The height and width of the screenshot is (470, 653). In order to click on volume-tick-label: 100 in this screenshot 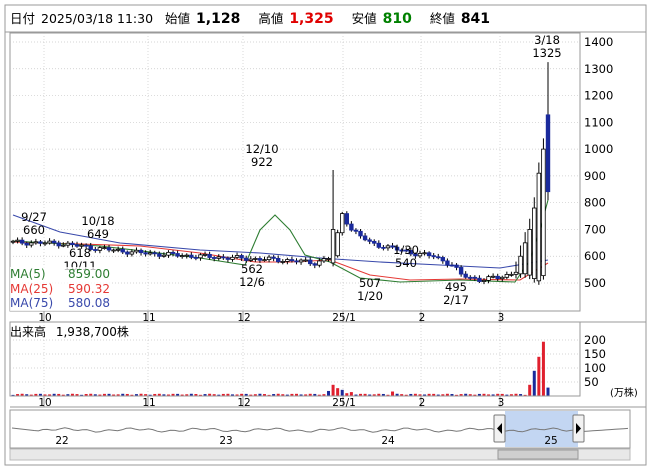, I will do `click(595, 368)`.